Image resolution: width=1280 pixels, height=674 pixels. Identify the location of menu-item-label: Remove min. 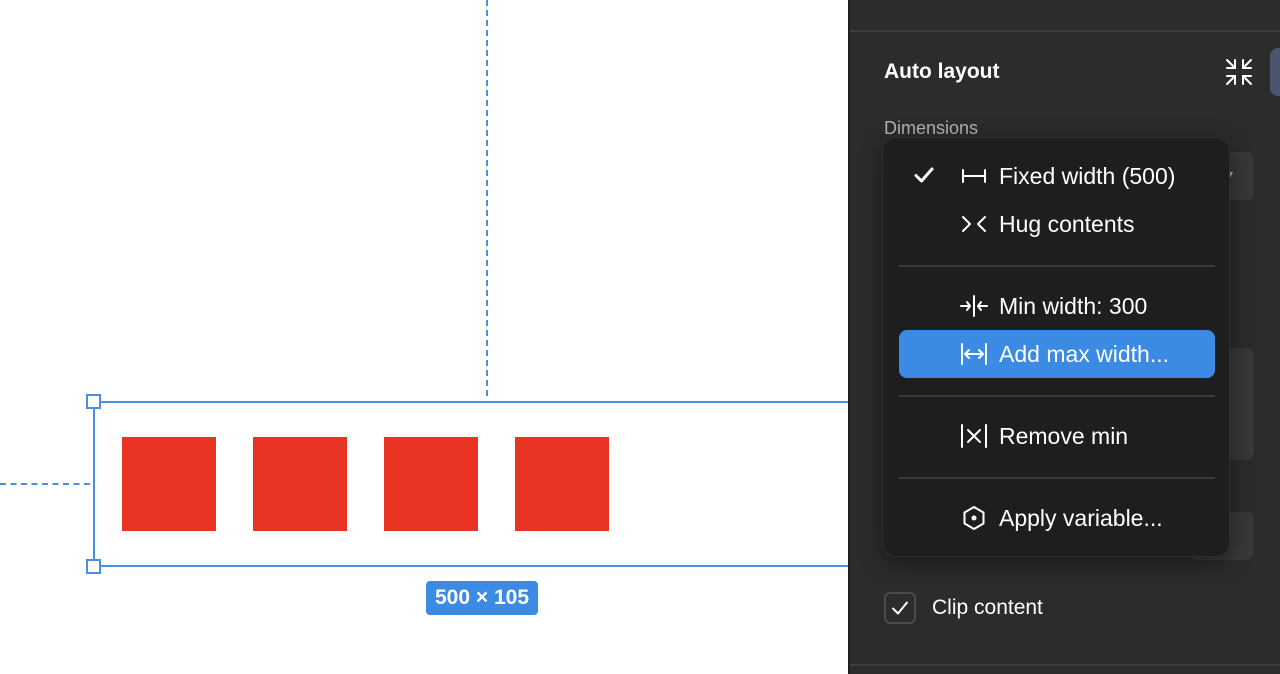
(1064, 436).